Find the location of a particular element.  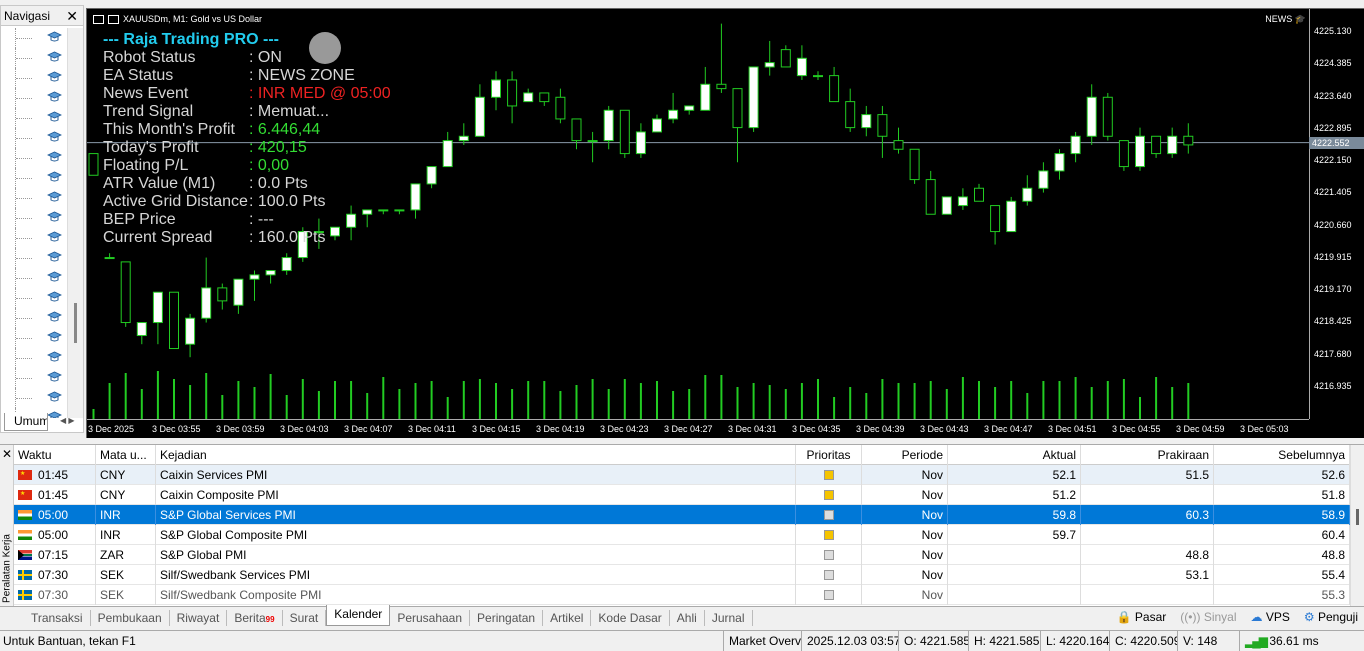

profile-name: Market Overv is located at coordinates (762, 641).